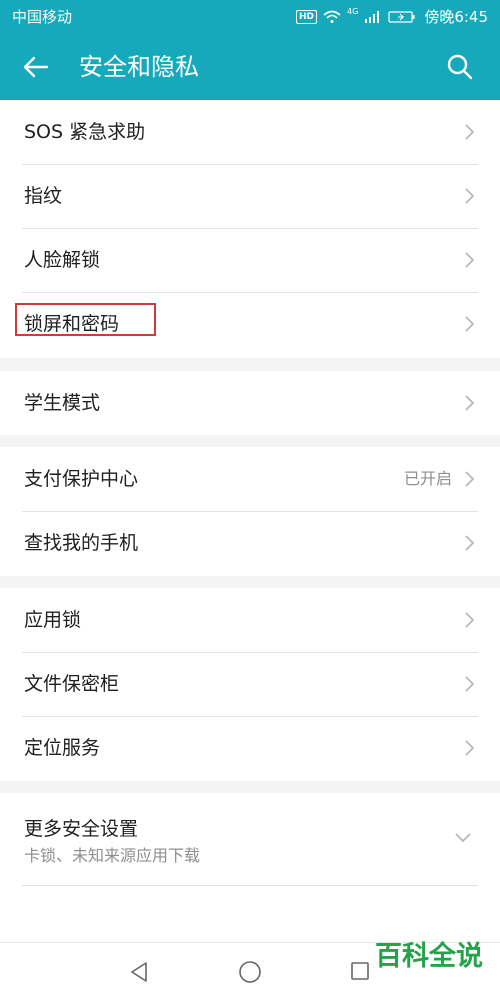 Image resolution: width=500 pixels, height=1000 pixels. I want to click on search-button, so click(460, 67).